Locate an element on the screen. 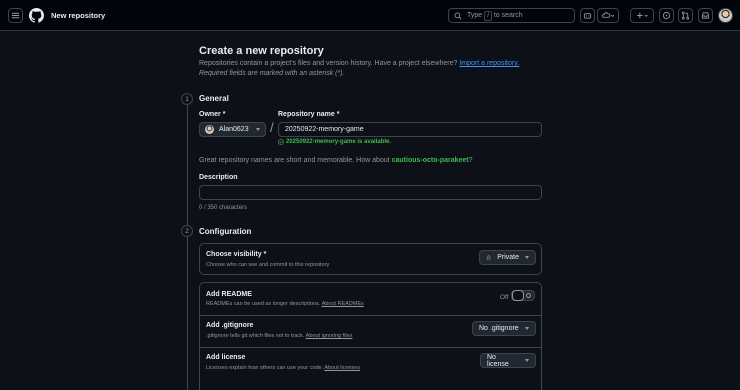 The image size is (740, 390). inbox-icon is located at coordinates (705, 15).